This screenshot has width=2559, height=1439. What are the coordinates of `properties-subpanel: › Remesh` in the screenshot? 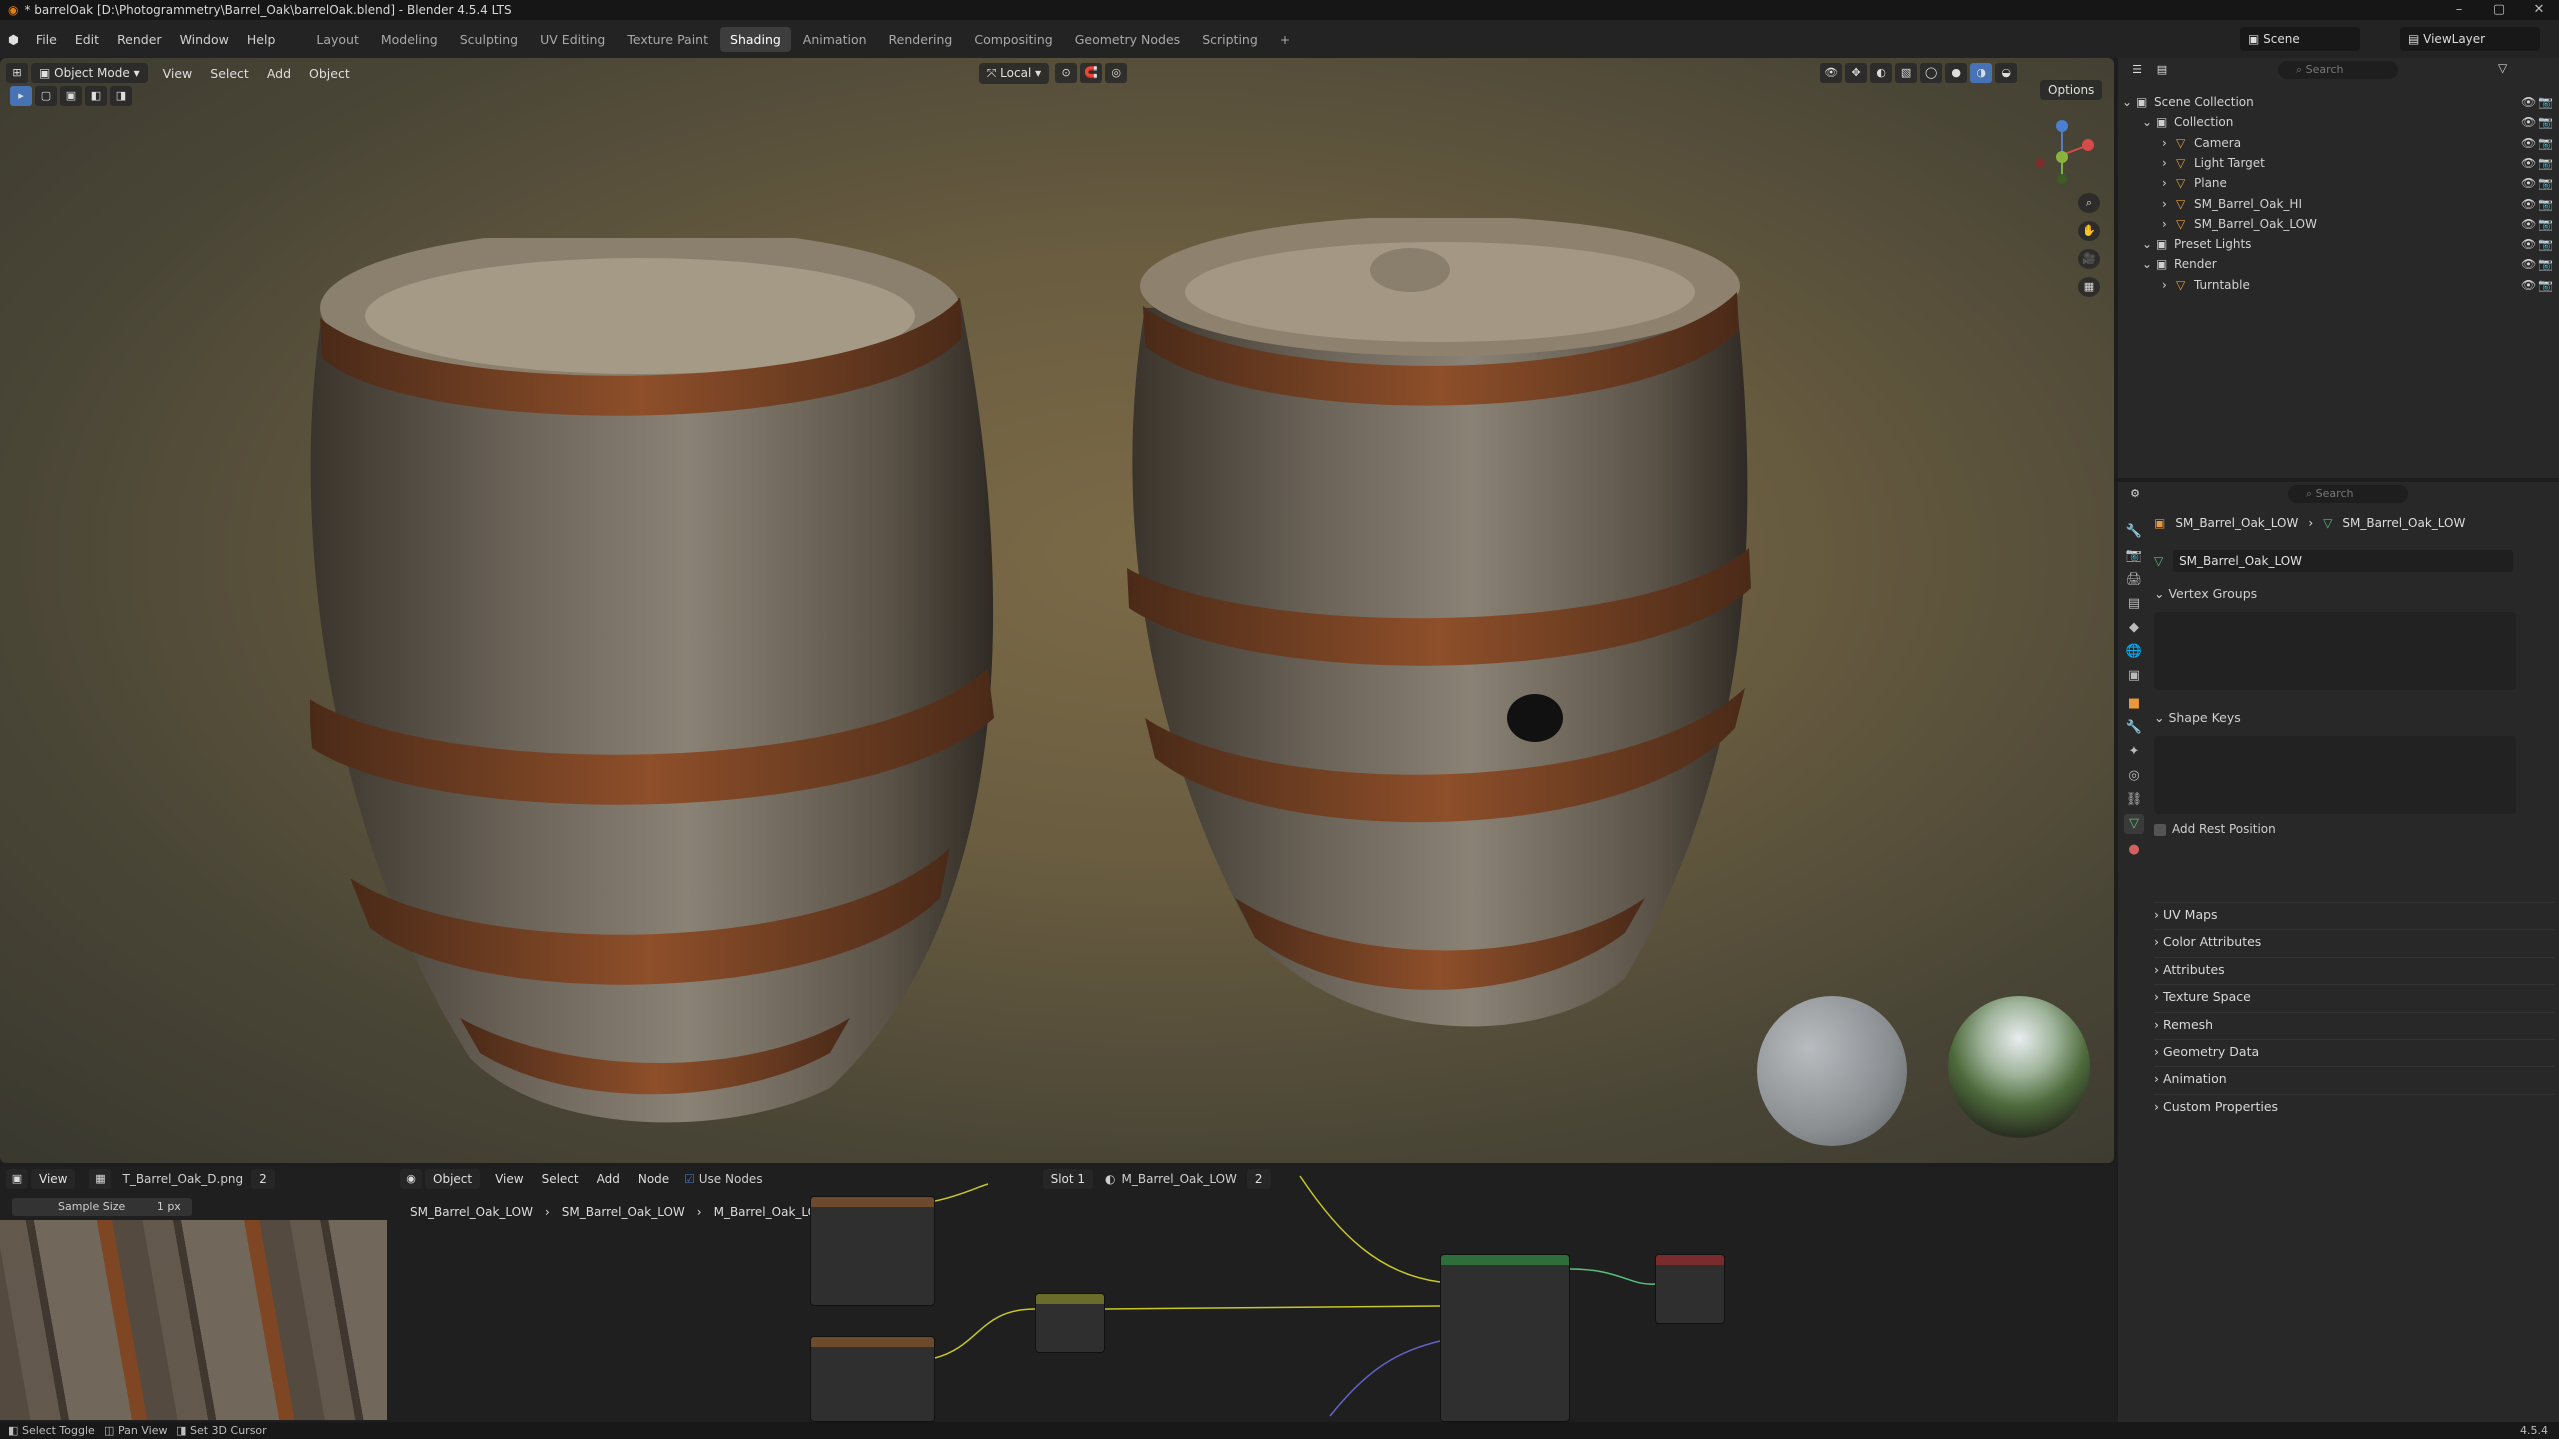 It's located at (2354, 1023).